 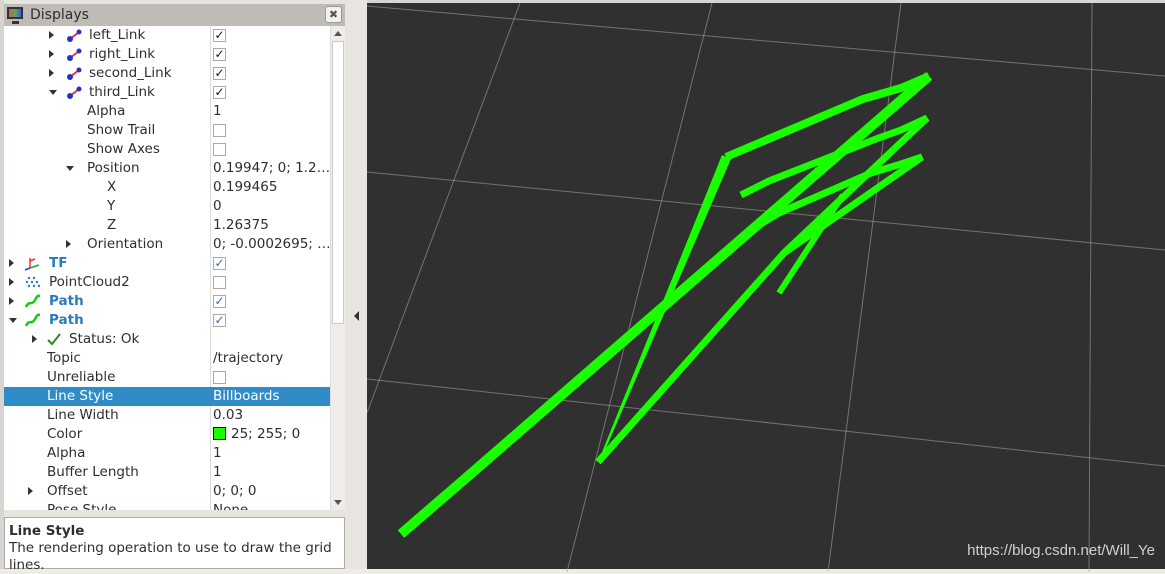 I want to click on row-label: TF, so click(x=58, y=263).